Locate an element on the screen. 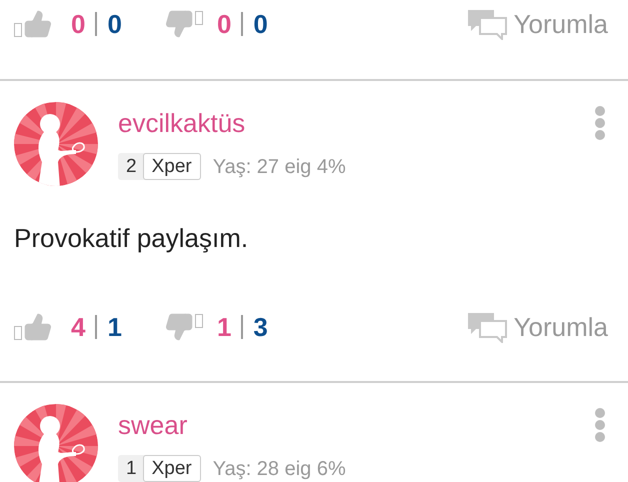 The image size is (628, 482). level-badge: 1 Xper is located at coordinates (159, 468).